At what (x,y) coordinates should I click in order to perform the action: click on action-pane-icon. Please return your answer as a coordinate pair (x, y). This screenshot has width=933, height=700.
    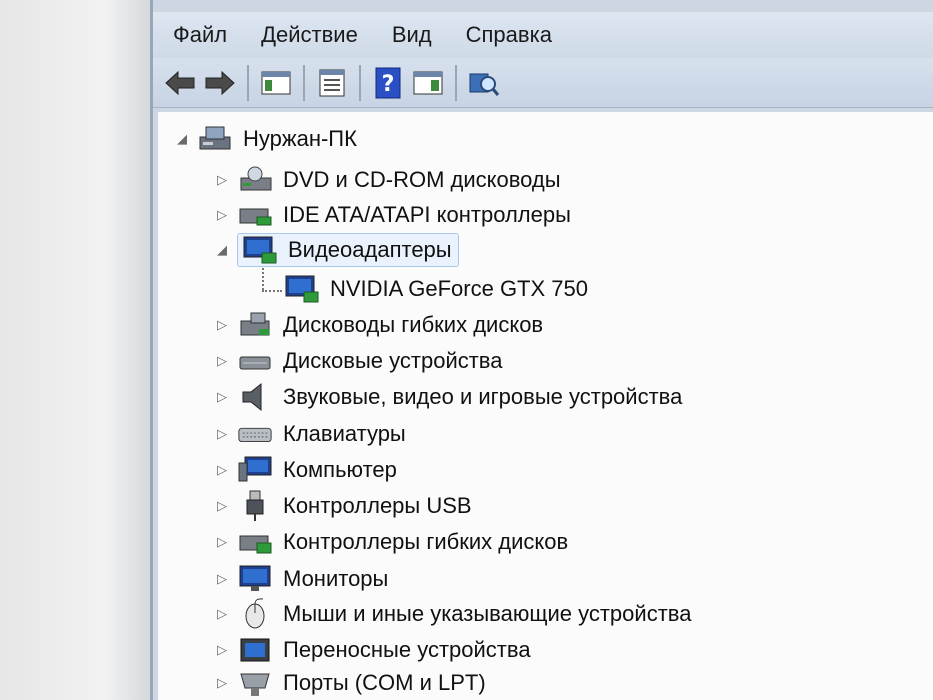
    Looking at the image, I should click on (428, 82).